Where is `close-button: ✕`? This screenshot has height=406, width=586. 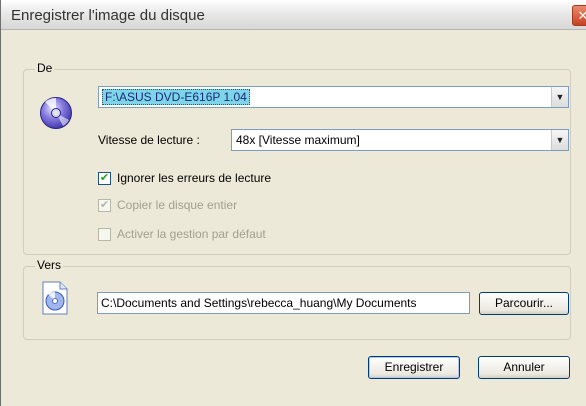 close-button: ✕ is located at coordinates (579, 15).